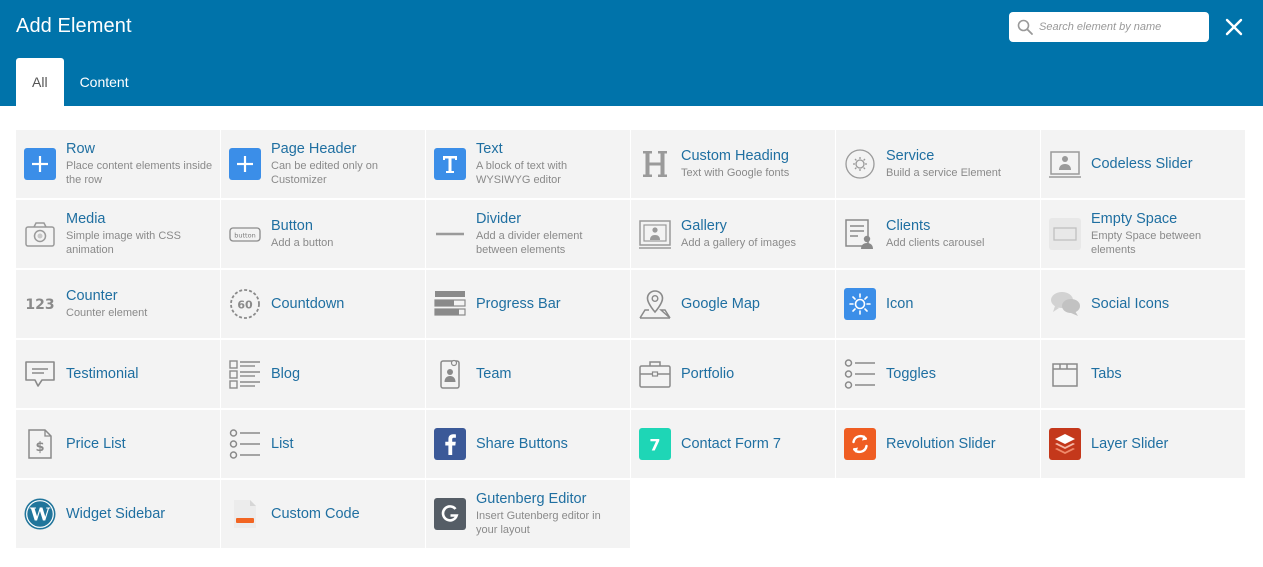  I want to click on briefcase-icon, so click(655, 374).